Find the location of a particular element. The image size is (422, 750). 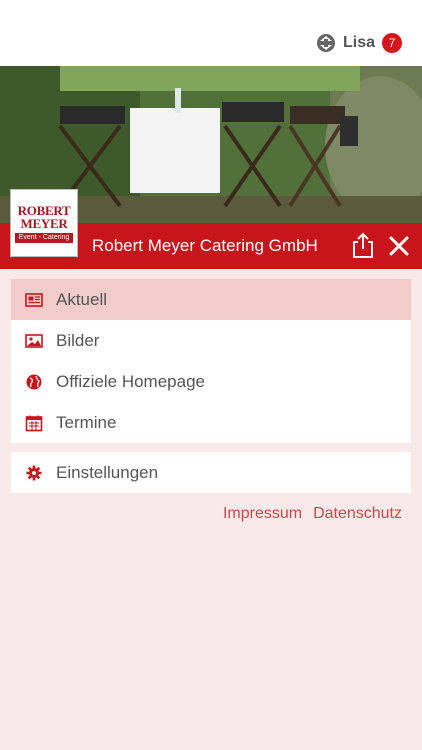

share-icon is located at coordinates (363, 245).